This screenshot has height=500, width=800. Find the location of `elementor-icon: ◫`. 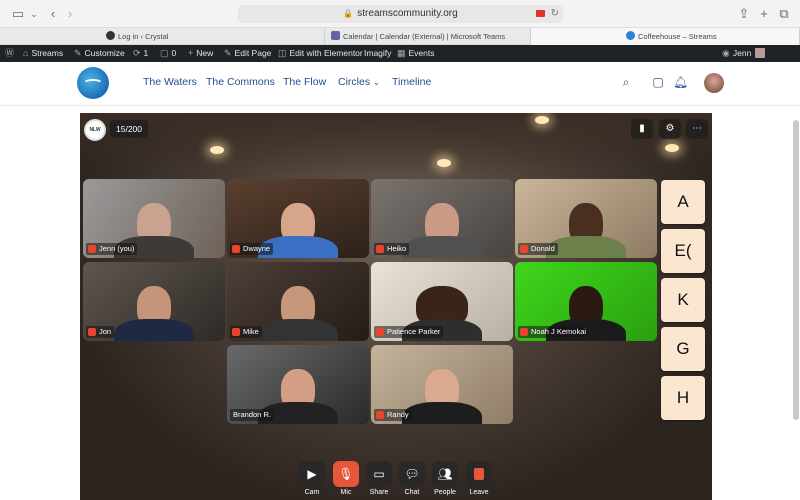

elementor-icon: ◫ is located at coordinates (282, 53).